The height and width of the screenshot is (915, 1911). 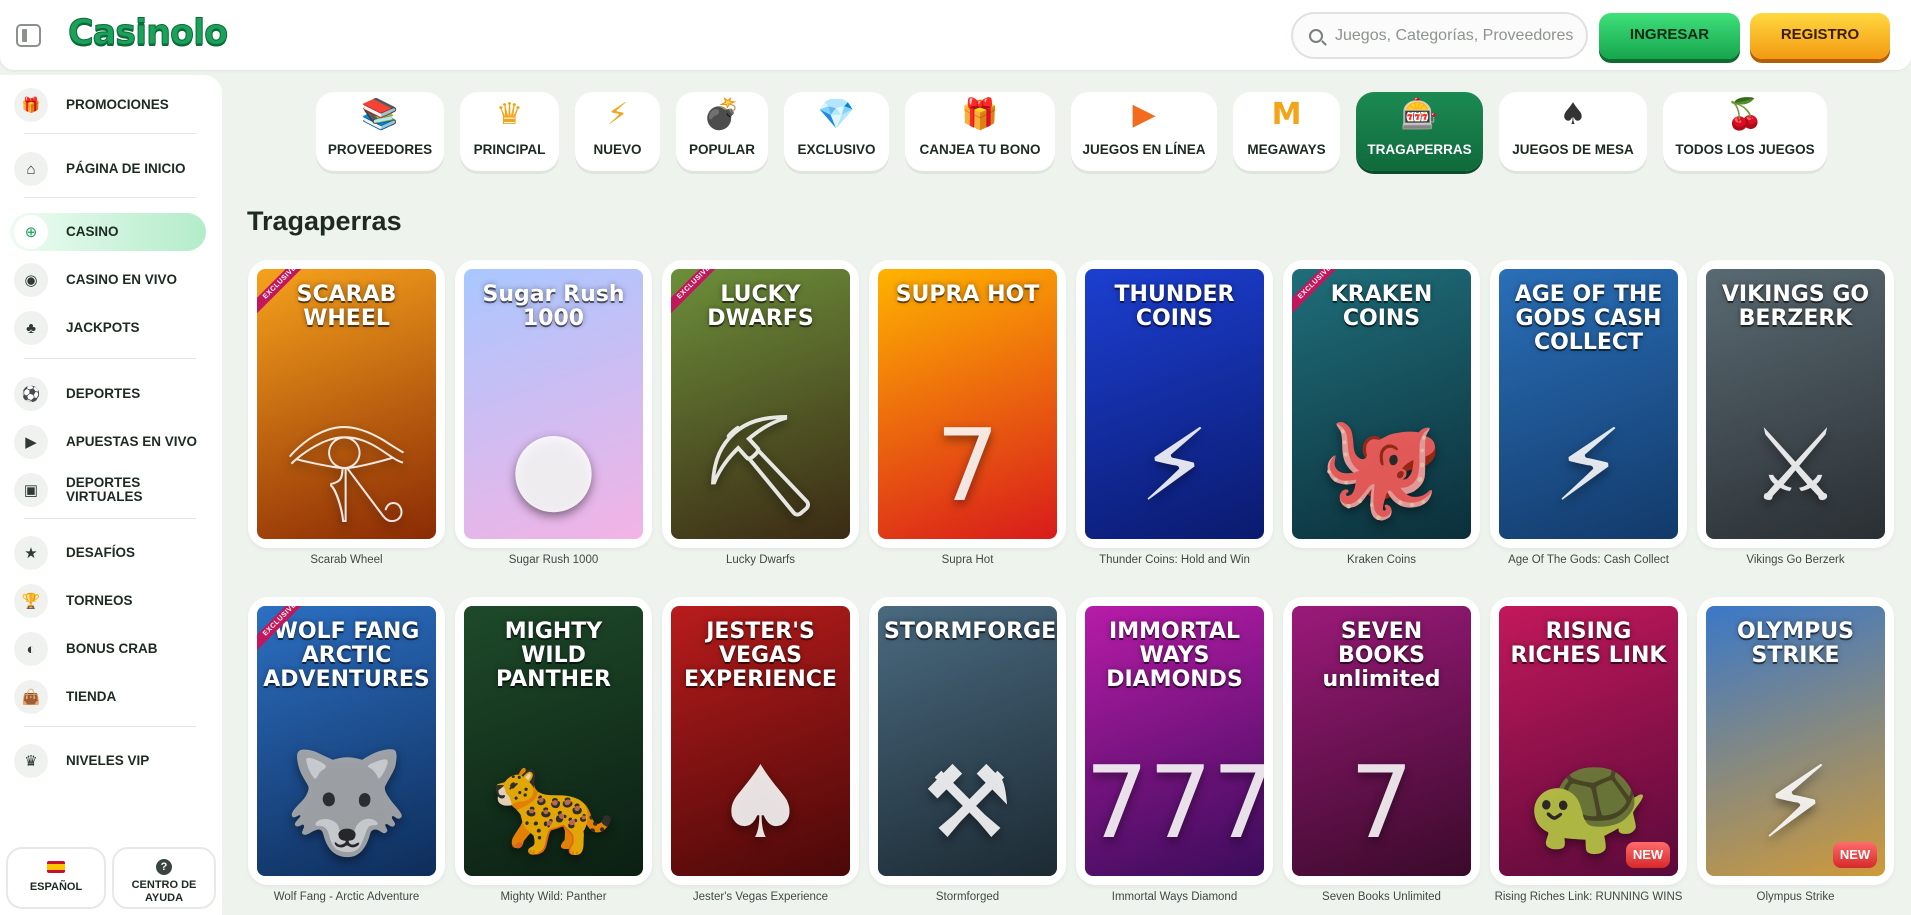 I want to click on game-name: Supra Hot, so click(x=967, y=560).